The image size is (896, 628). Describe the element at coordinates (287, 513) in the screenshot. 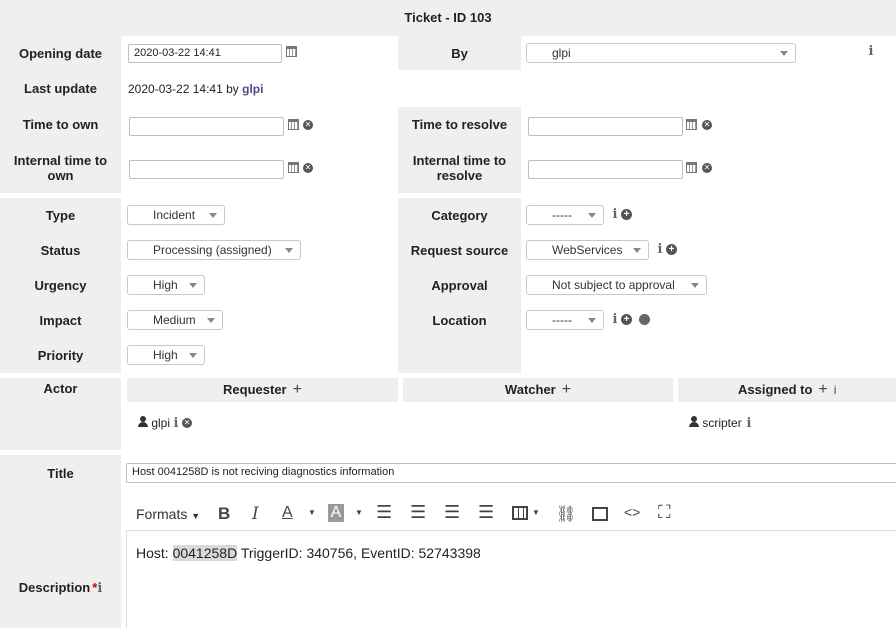

I see `text-color-icon: A` at that location.